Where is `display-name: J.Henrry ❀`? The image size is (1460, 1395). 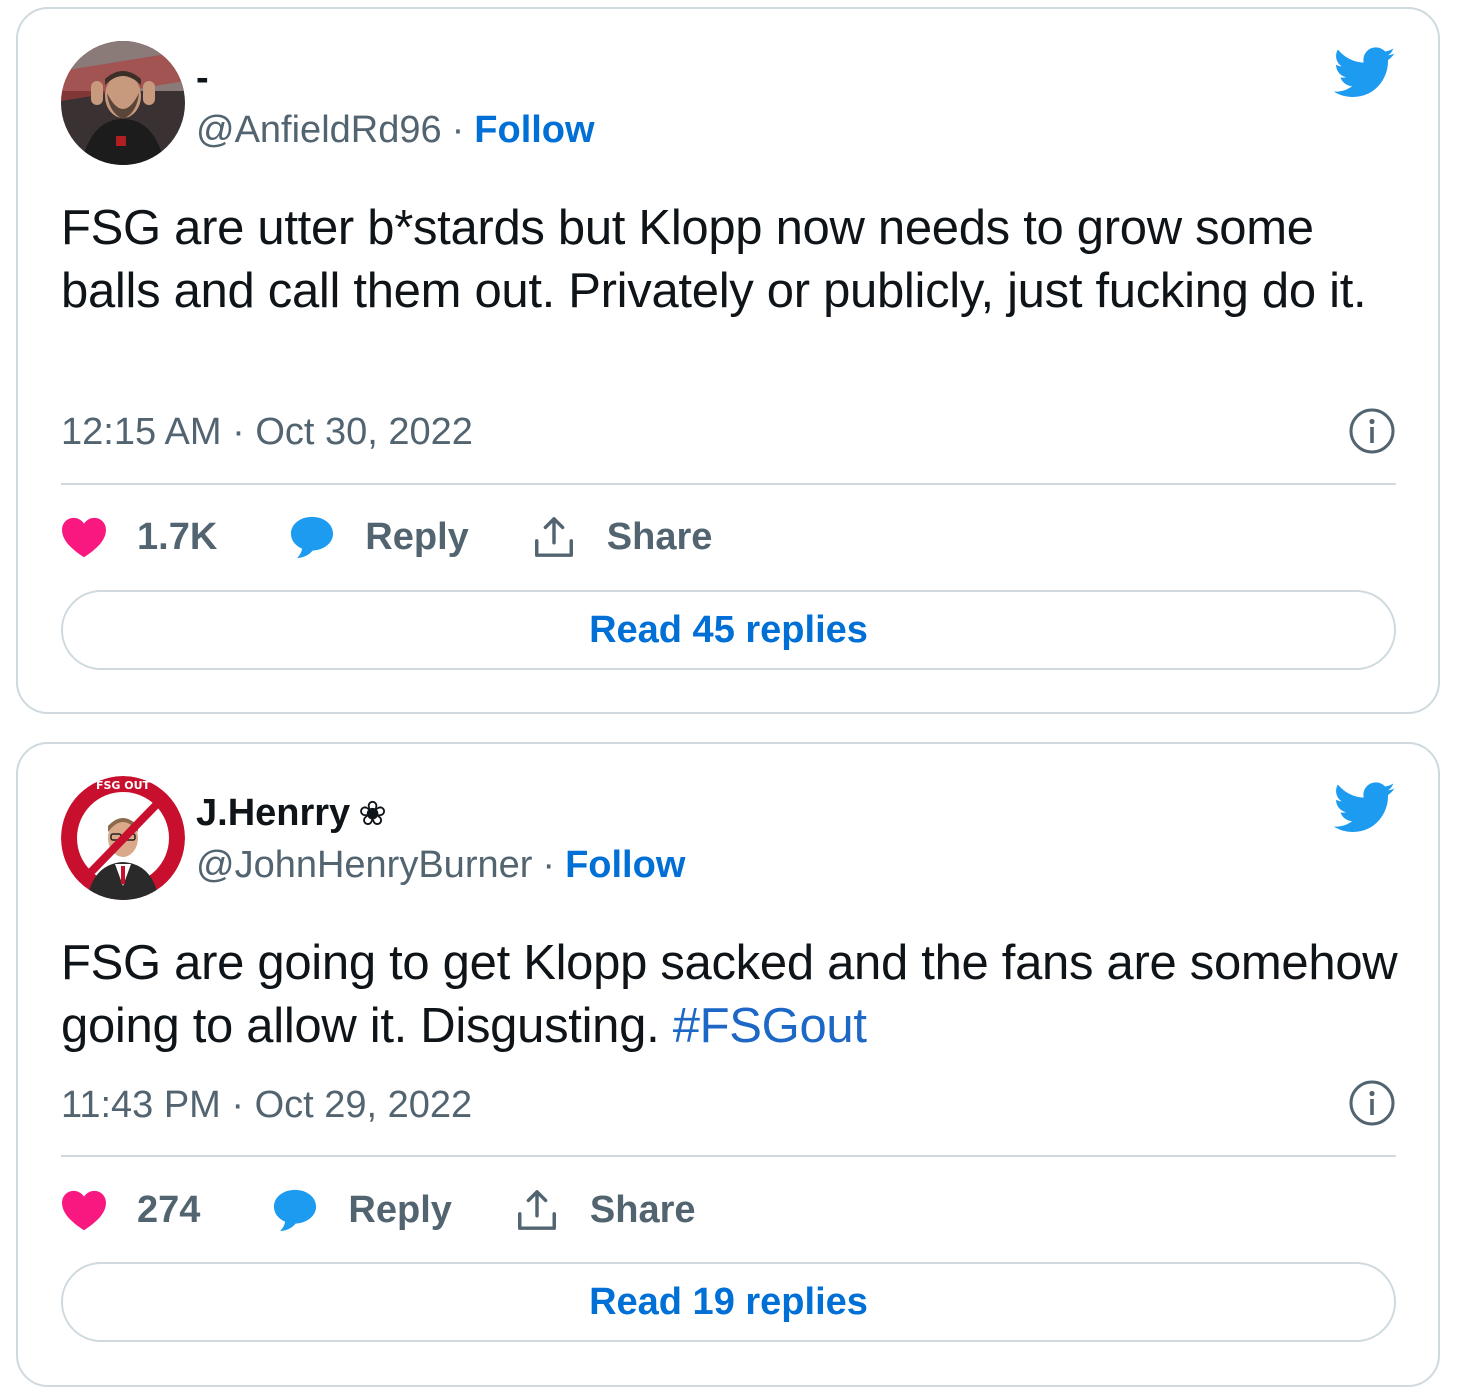
display-name: J.Henrry ❀ is located at coordinates (291, 813).